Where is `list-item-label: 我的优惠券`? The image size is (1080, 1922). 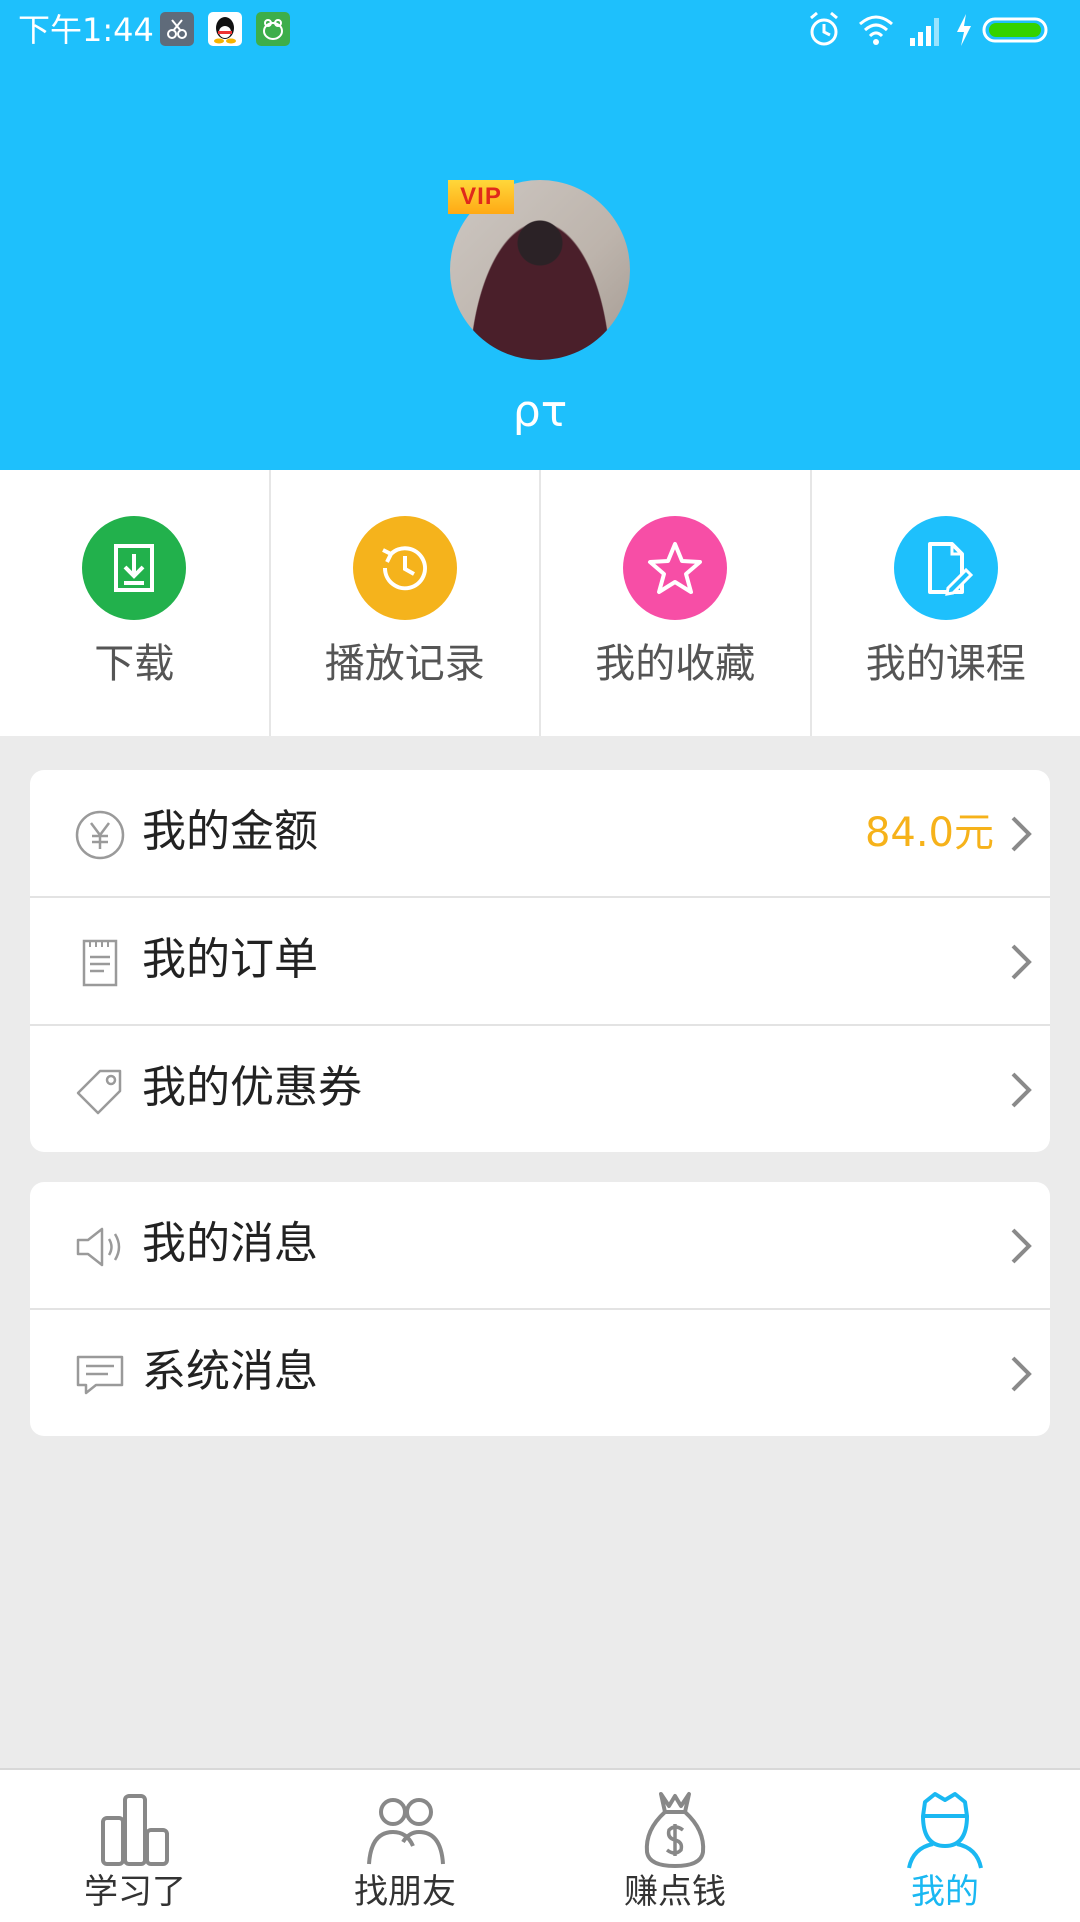
list-item-label: 我的优惠券 is located at coordinates (252, 1088).